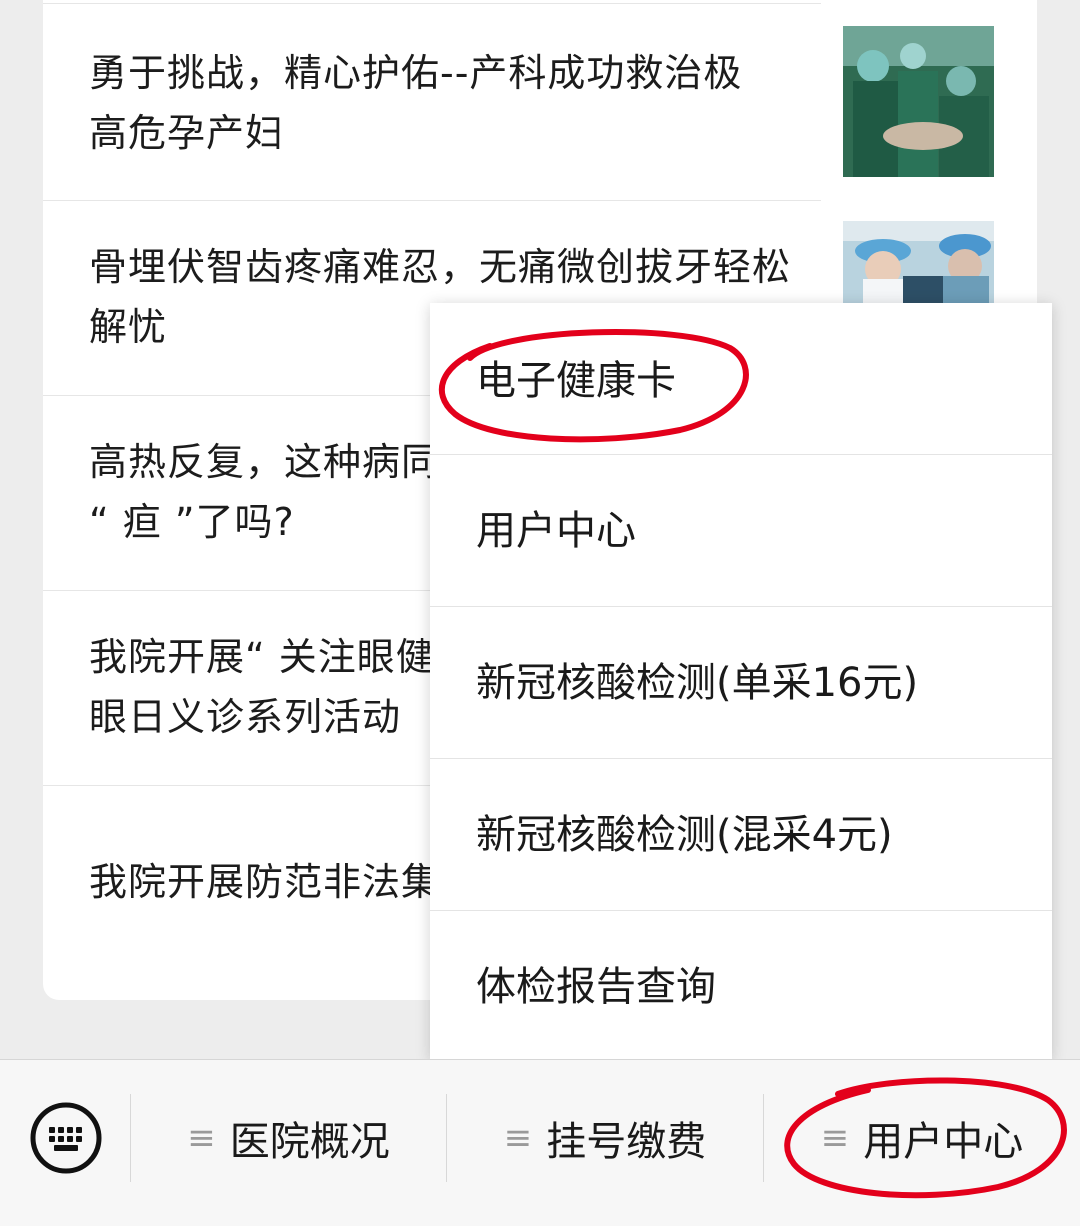  Describe the element at coordinates (943, 1142) in the screenshot. I see `tab-label: 用户中心` at that location.